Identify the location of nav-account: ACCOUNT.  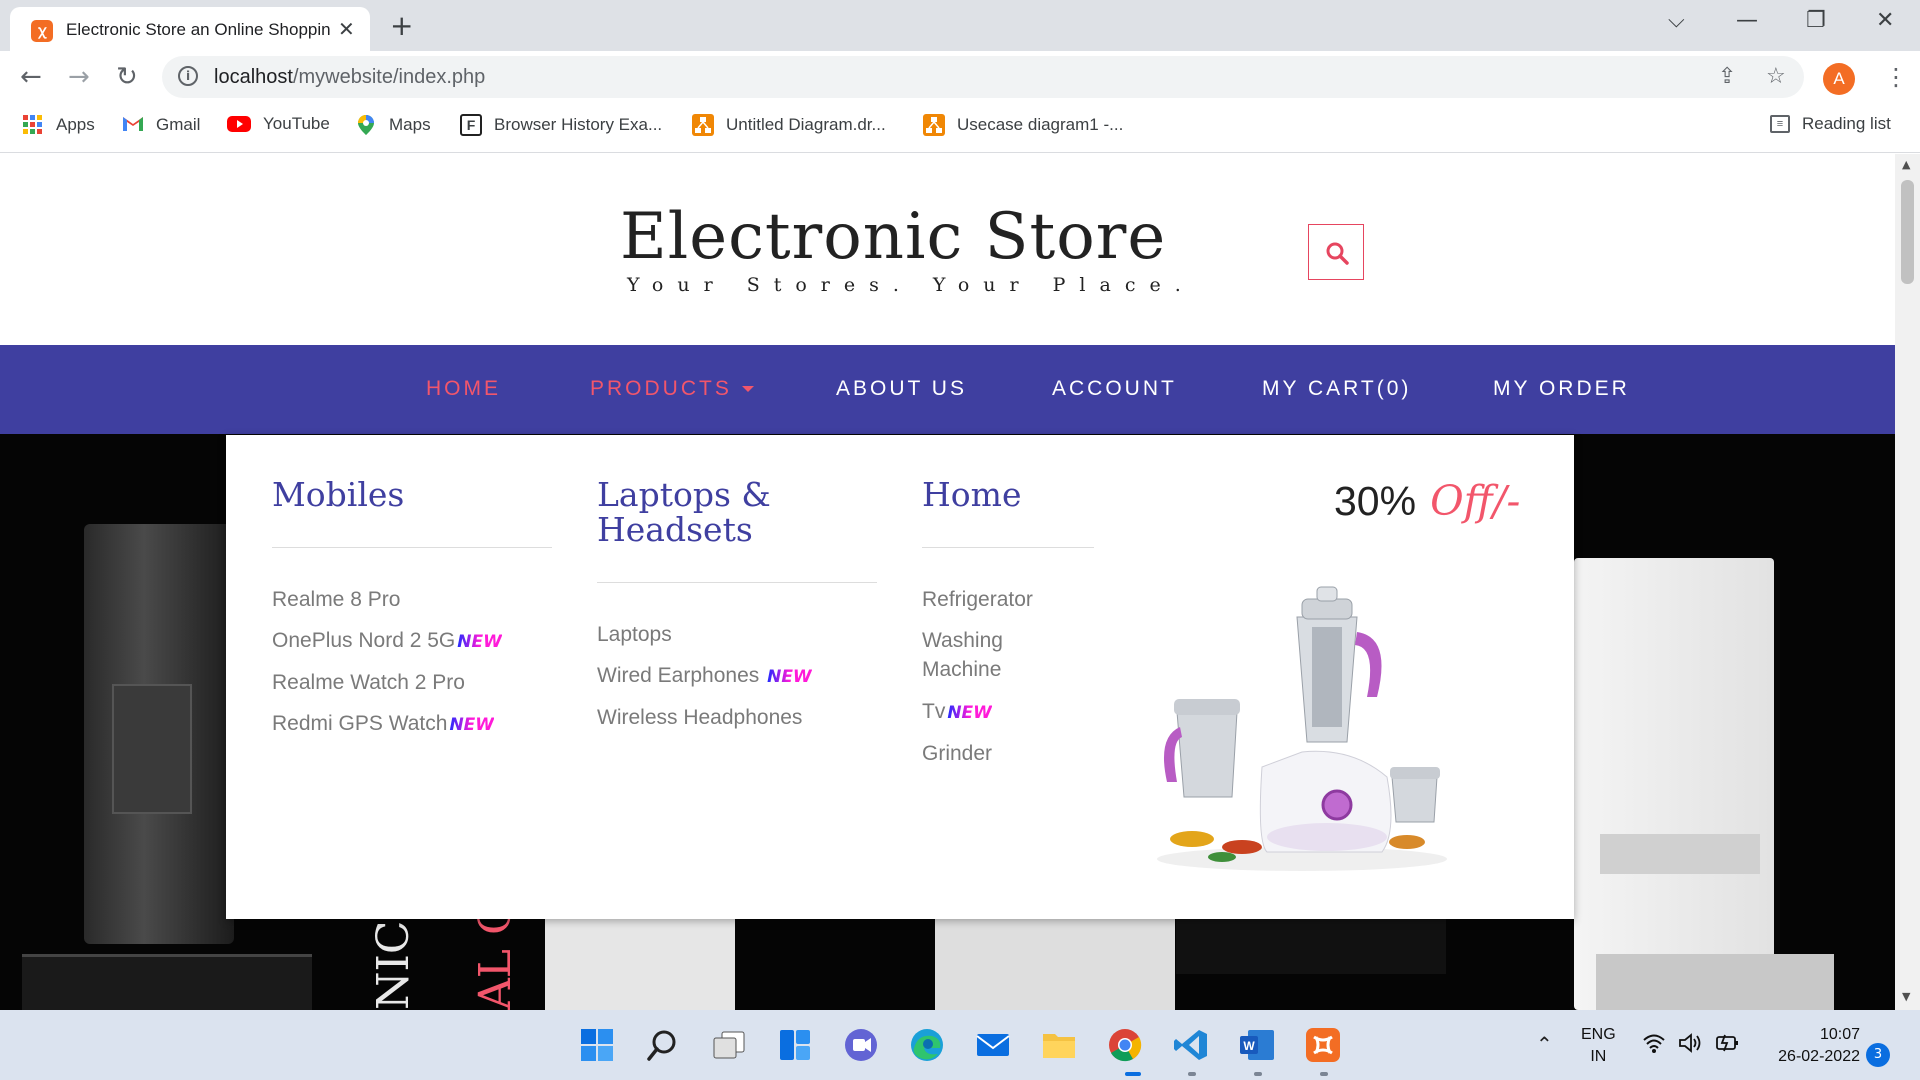
(1114, 389).